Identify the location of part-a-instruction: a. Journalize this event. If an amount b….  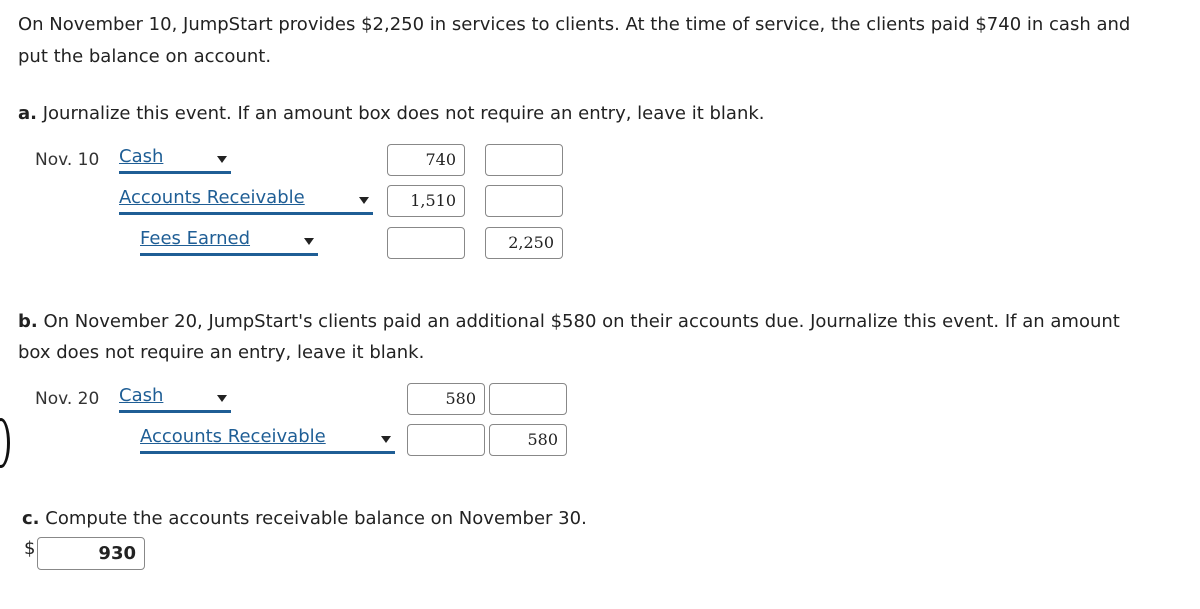
(391, 113).